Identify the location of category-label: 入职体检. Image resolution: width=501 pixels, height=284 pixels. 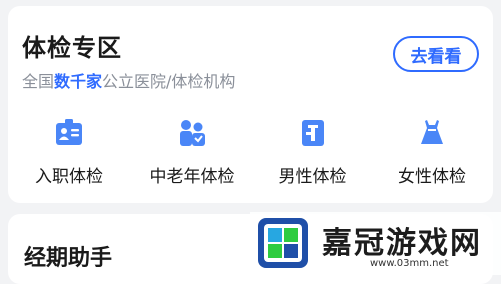
(69, 177).